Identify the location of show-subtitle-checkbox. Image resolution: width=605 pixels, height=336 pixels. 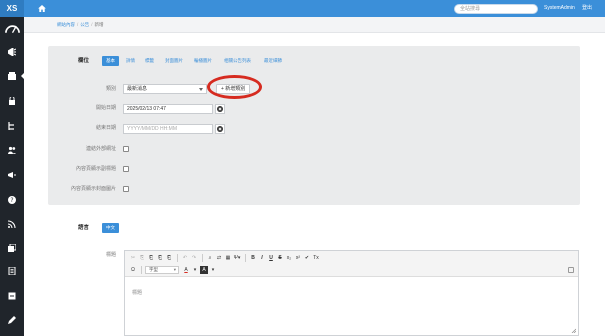
(126, 169).